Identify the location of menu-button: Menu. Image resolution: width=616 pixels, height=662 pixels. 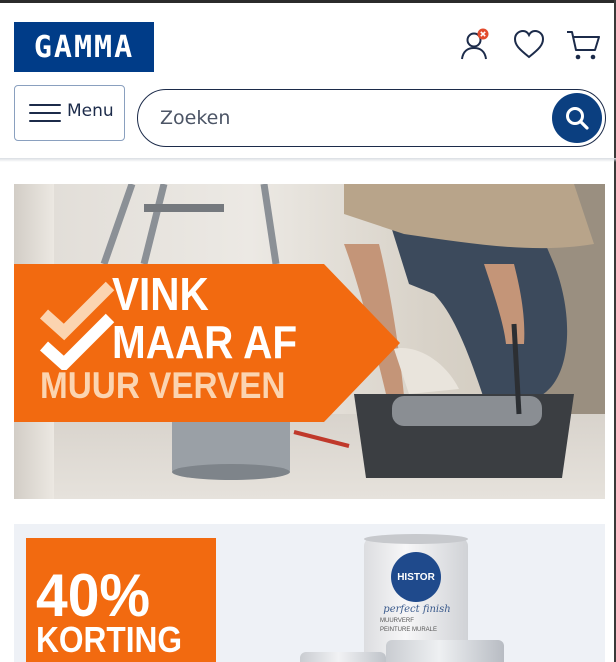
(69, 113).